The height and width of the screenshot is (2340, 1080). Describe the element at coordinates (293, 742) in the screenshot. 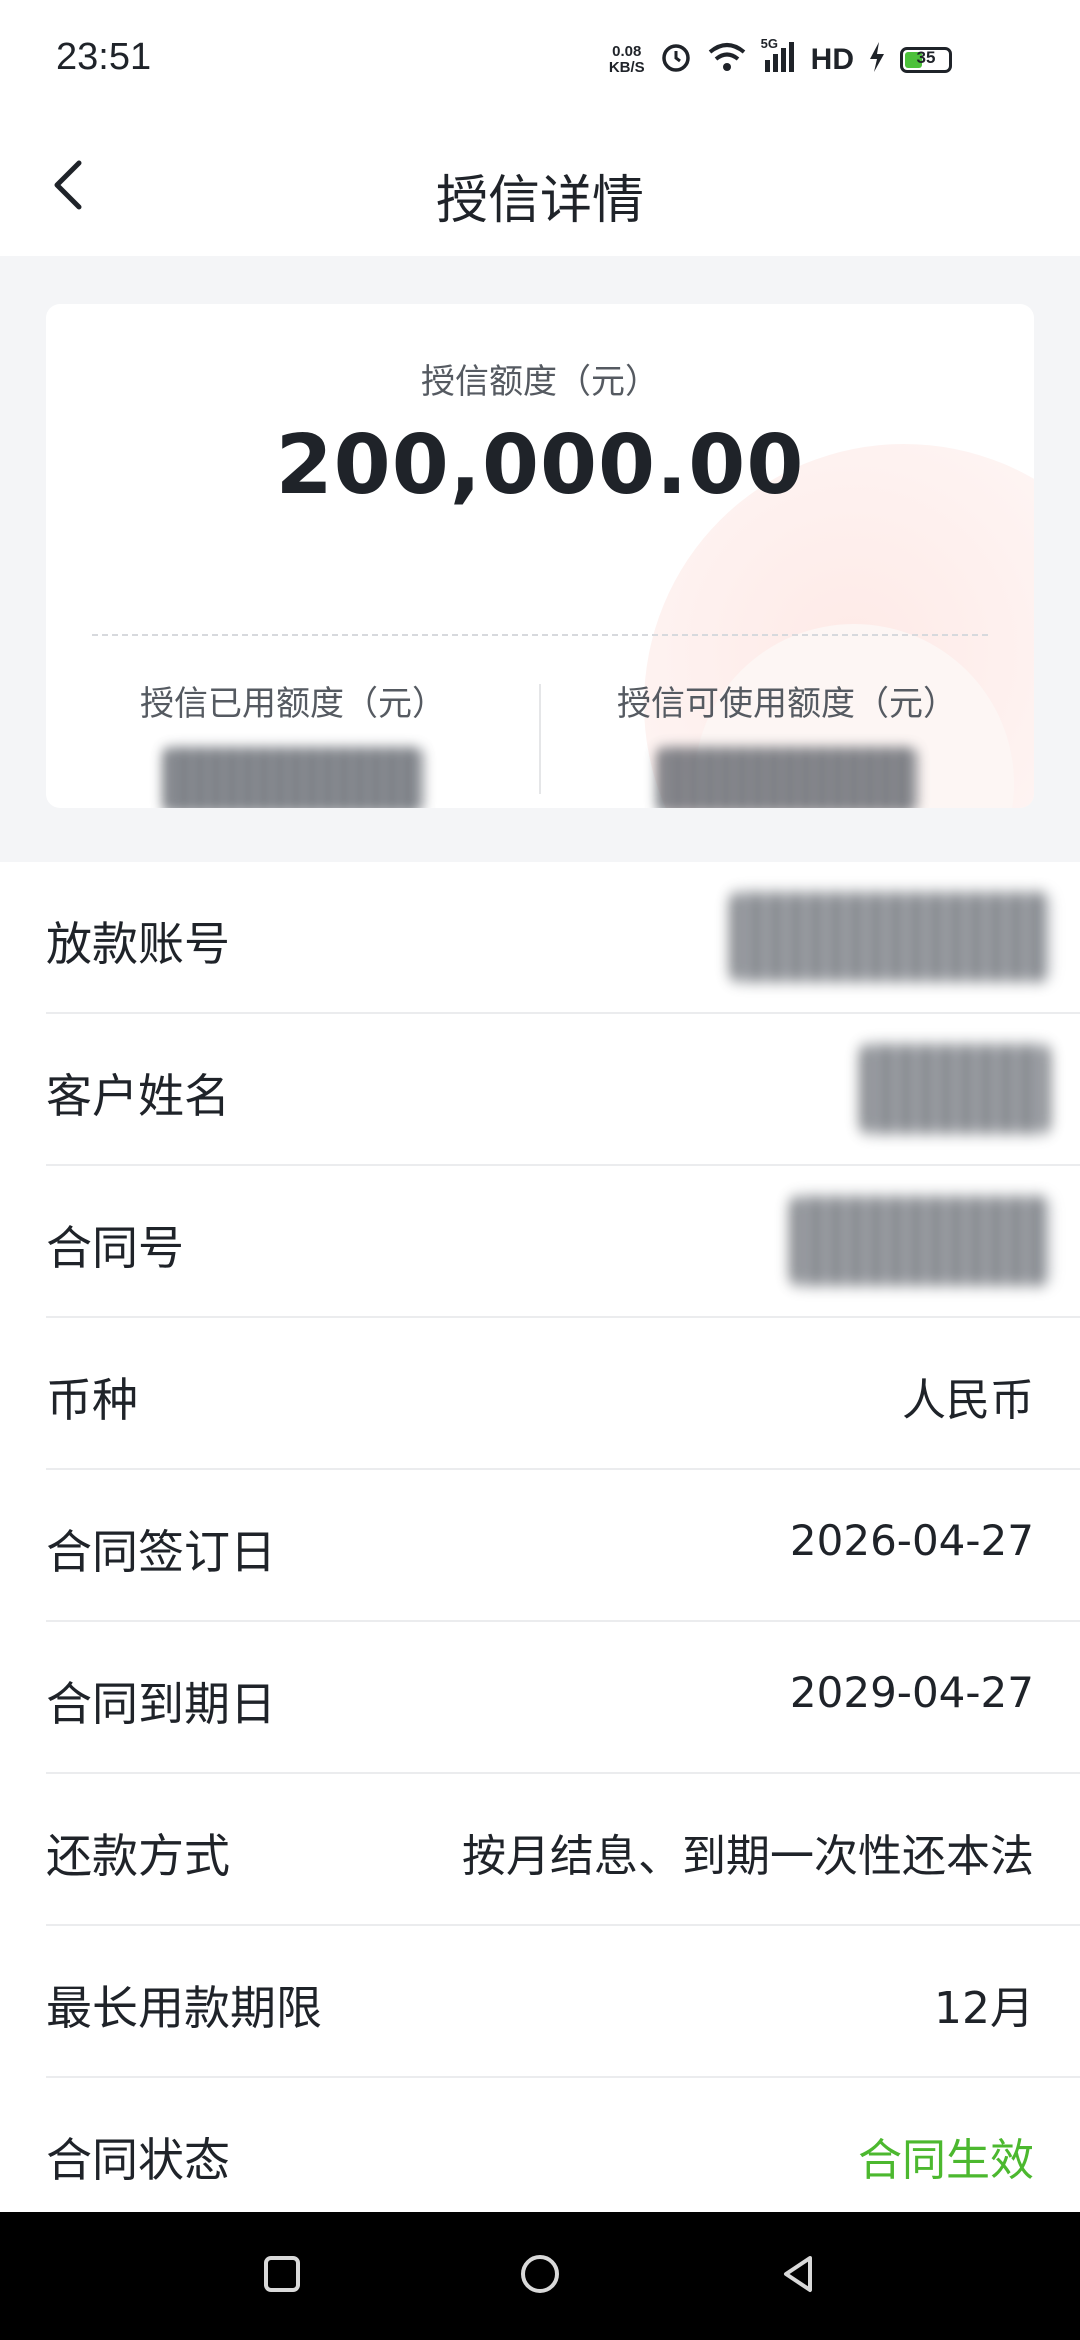

I see `used-credit-column: 授信已用额度（元）` at that location.